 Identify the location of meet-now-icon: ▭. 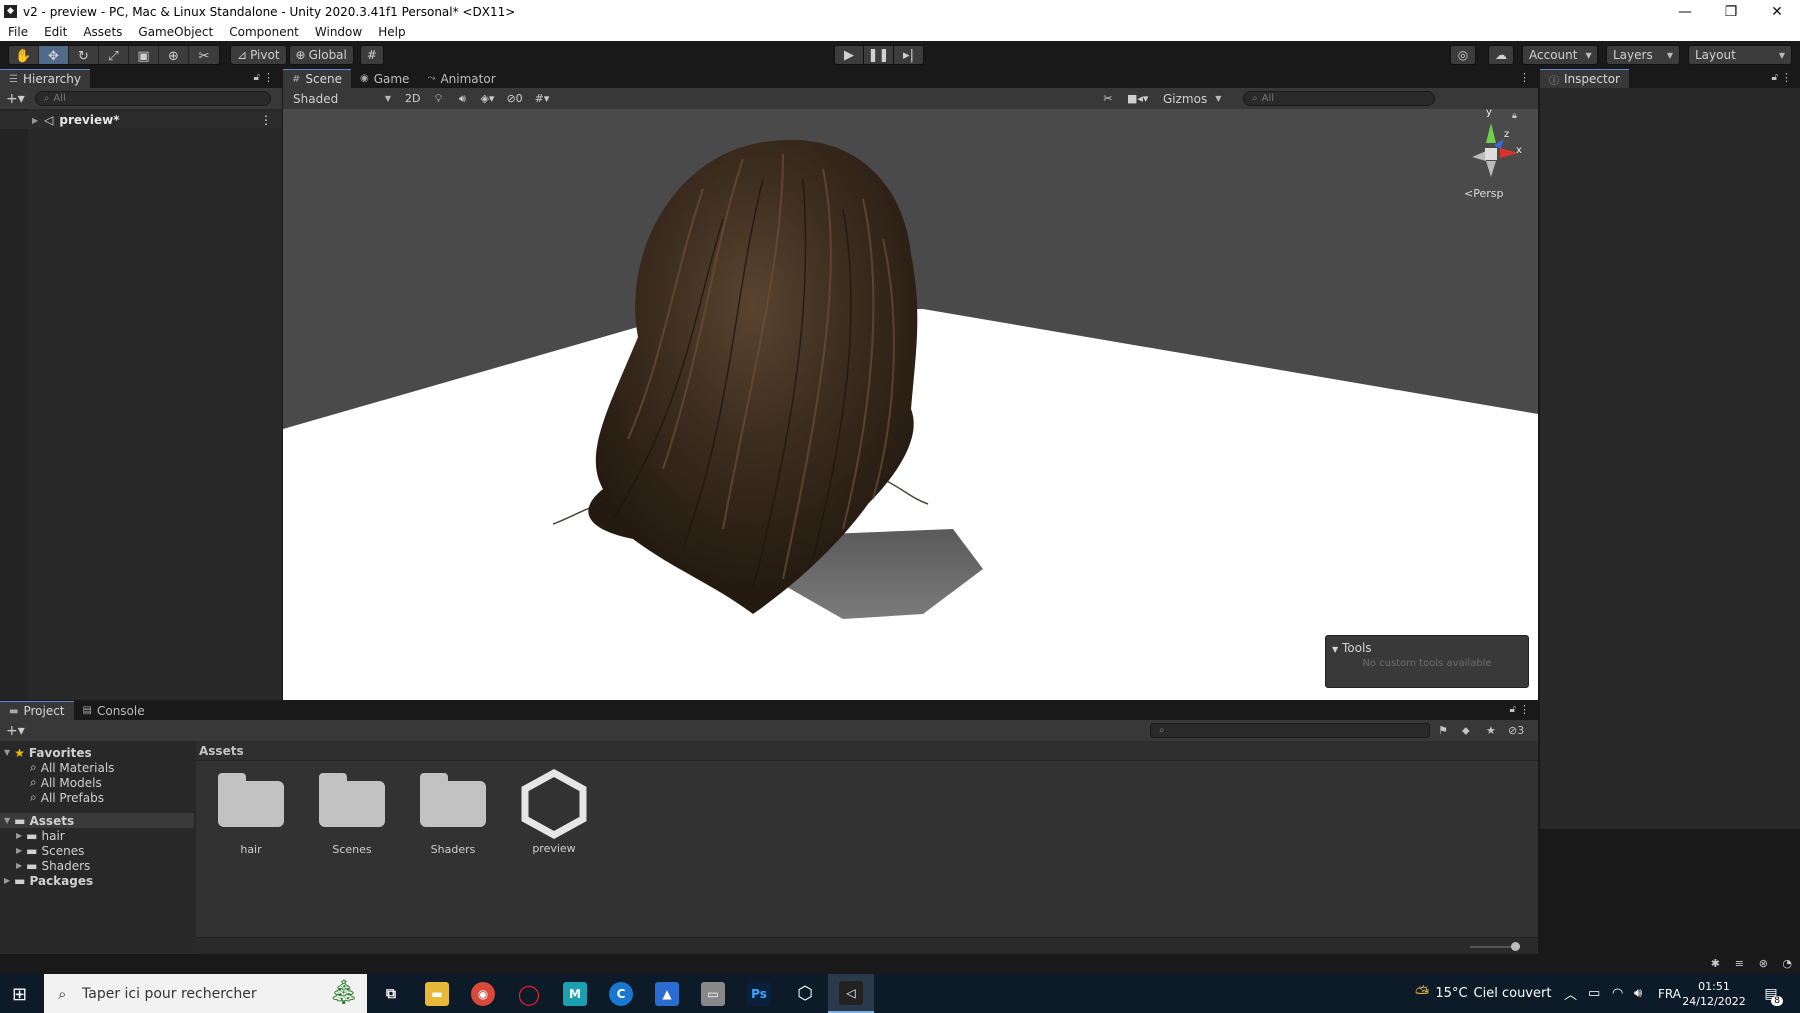
(1594, 993).